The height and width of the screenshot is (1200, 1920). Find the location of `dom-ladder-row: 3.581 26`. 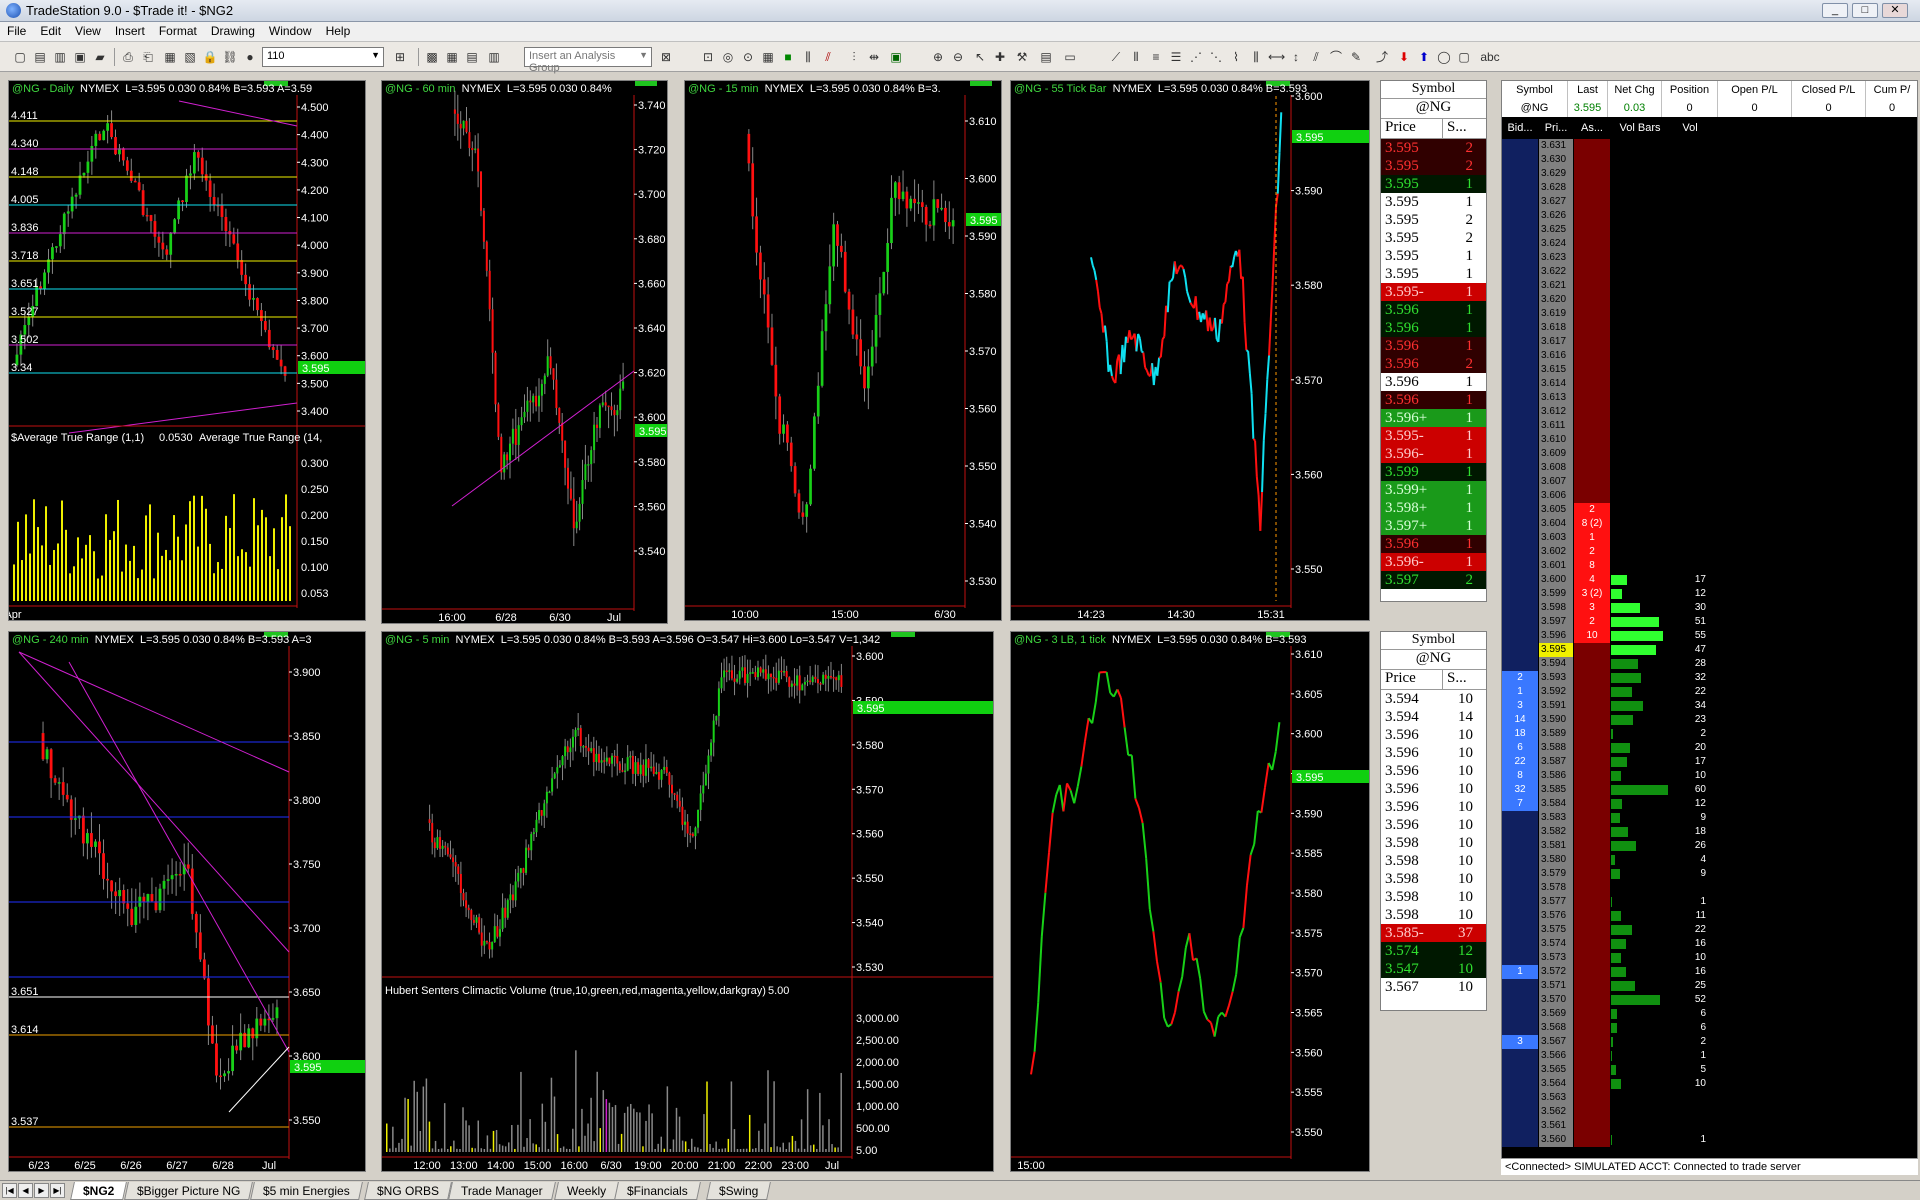

dom-ladder-row: 3.581 26 is located at coordinates (1709, 846).